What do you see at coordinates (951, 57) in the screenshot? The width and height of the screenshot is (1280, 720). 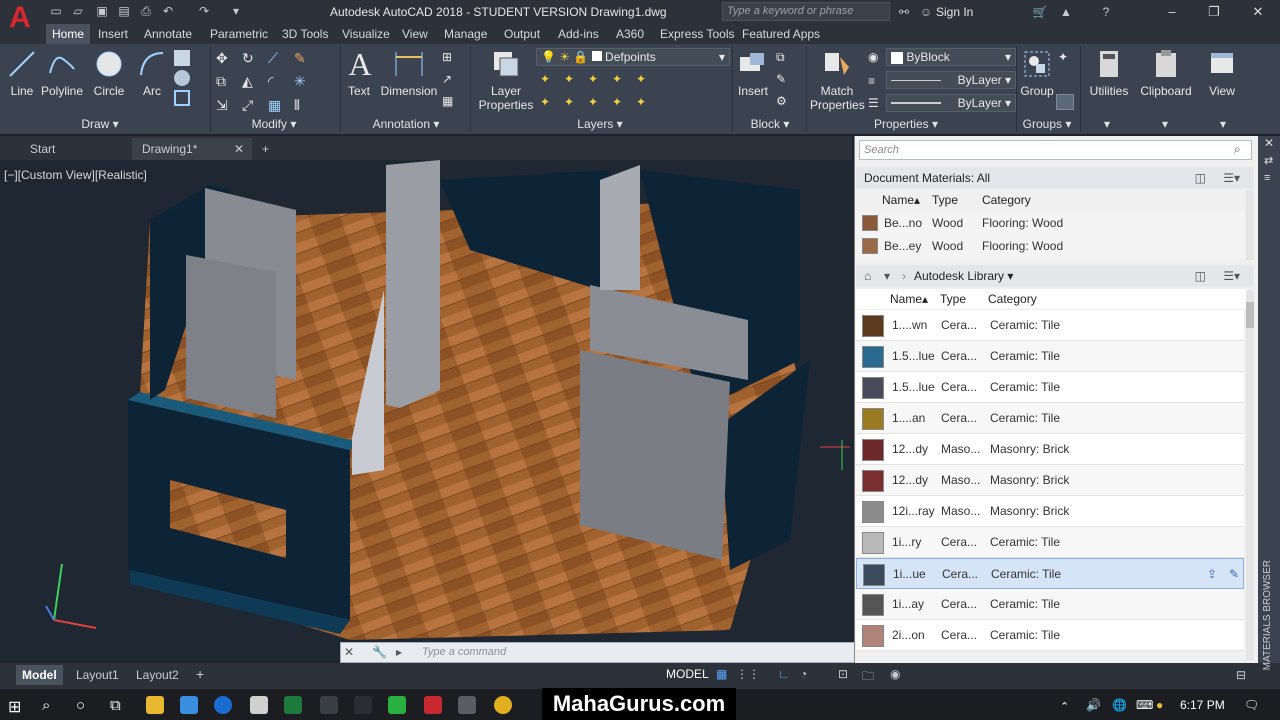 I see `color-dropdown: ByBlock ▾` at bounding box center [951, 57].